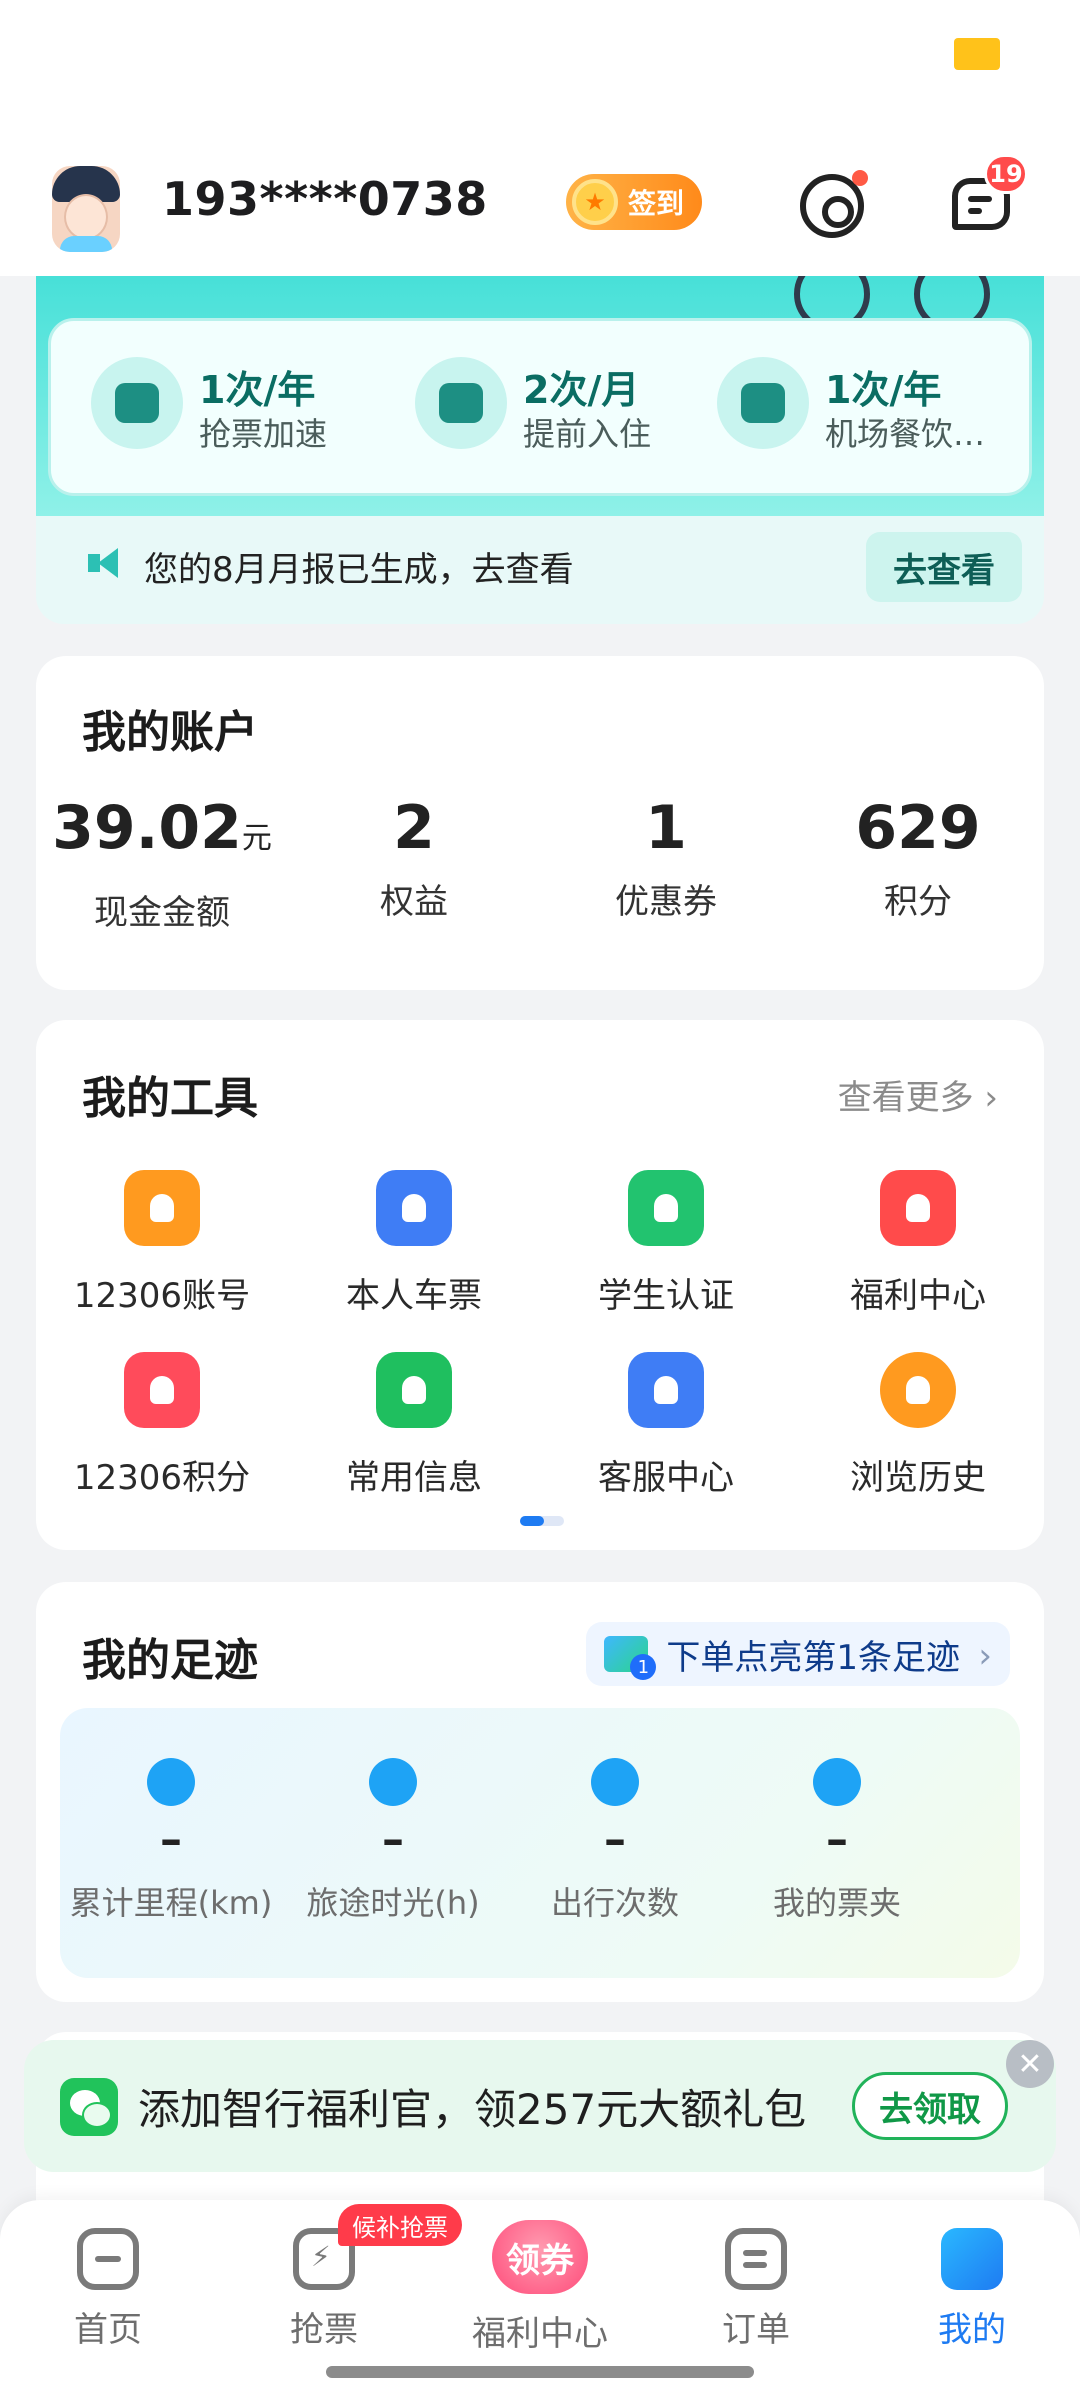 This screenshot has width=1080, height=2400. I want to click on waitlist-badge: 候补抢票, so click(400, 2225).